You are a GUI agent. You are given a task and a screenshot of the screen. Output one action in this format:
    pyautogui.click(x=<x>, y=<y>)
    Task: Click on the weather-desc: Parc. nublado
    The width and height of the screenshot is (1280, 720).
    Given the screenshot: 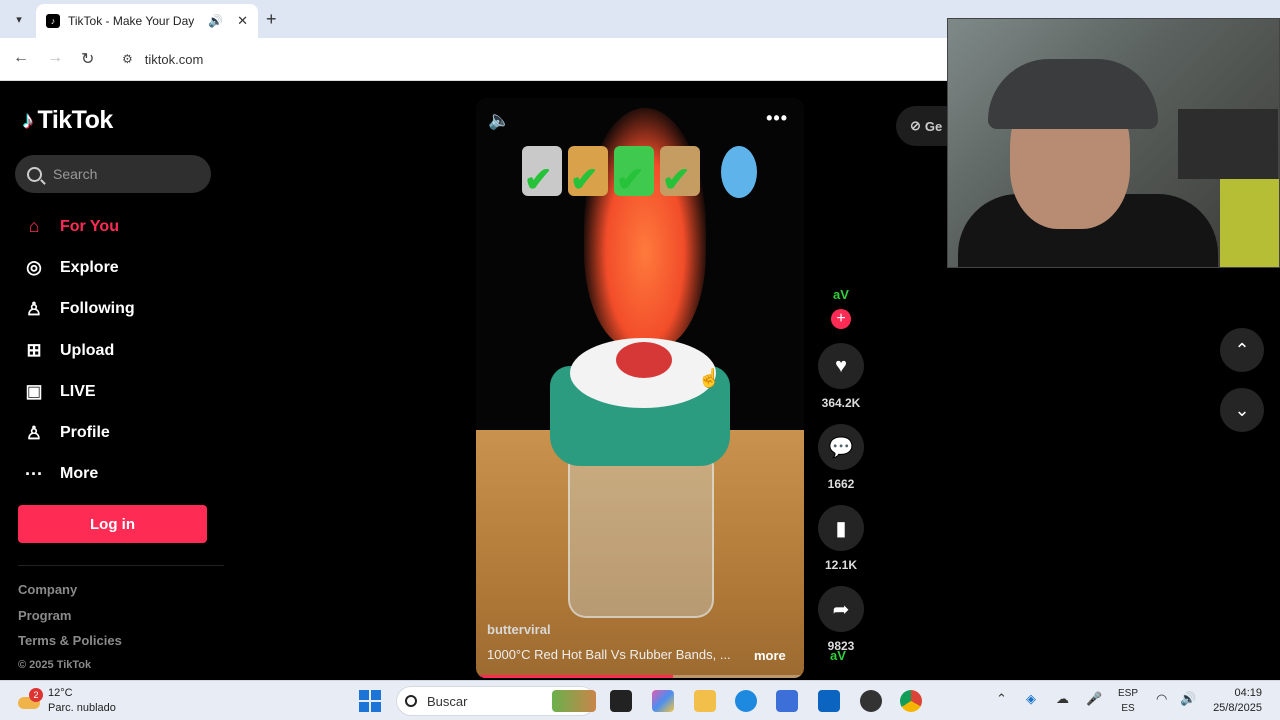 What is the action you would take?
    pyautogui.click(x=82, y=708)
    